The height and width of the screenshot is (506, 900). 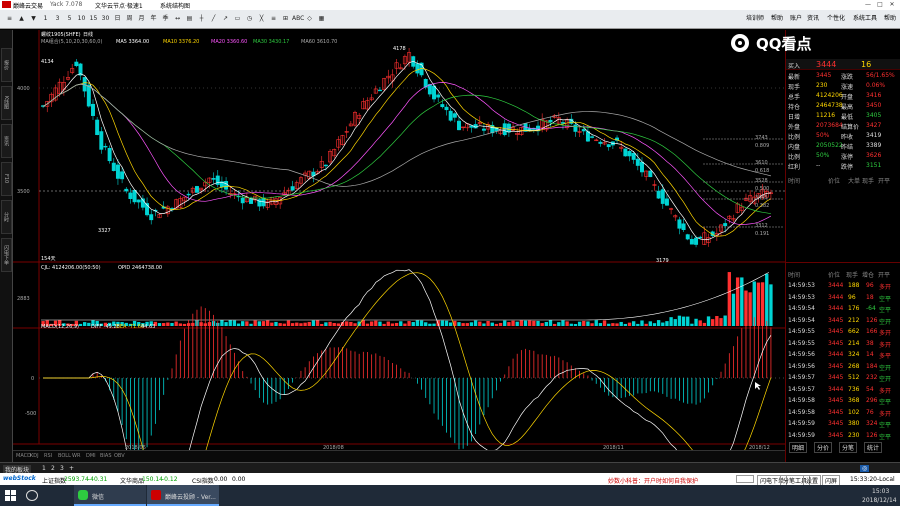 I want to click on search-icon, so click(x=32, y=495).